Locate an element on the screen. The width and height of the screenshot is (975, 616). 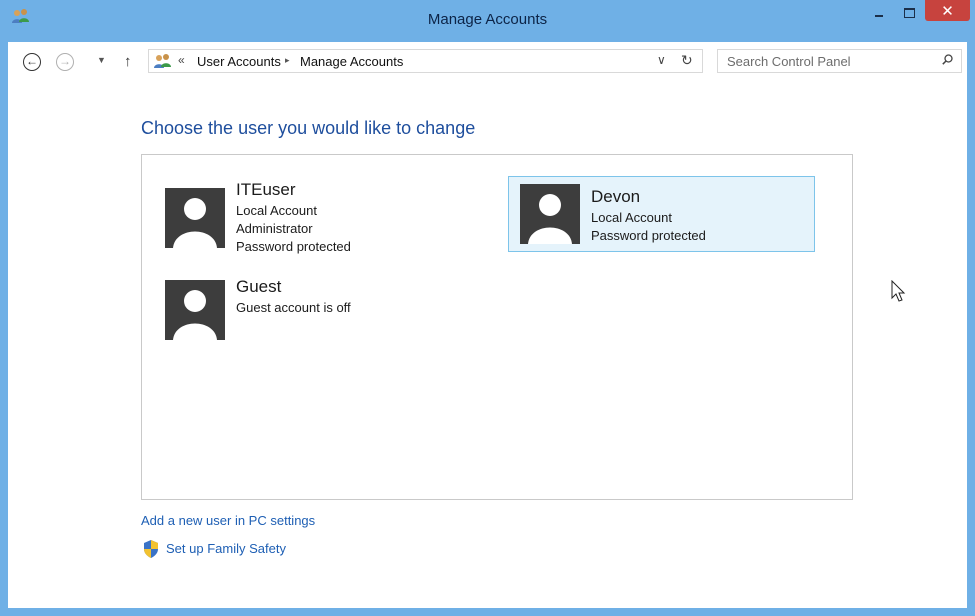
window-title: Manage Accounts is located at coordinates (487, 19).